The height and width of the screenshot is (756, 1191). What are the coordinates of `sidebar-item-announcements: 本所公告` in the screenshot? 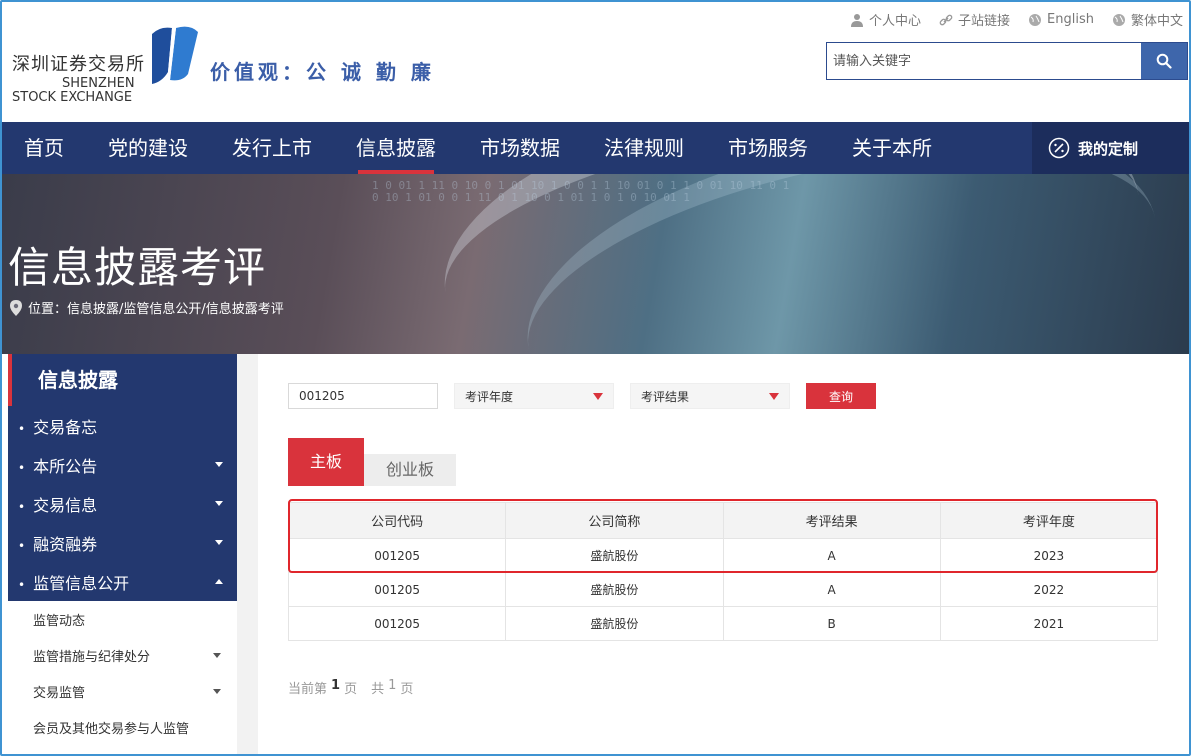 It's located at (122, 464).